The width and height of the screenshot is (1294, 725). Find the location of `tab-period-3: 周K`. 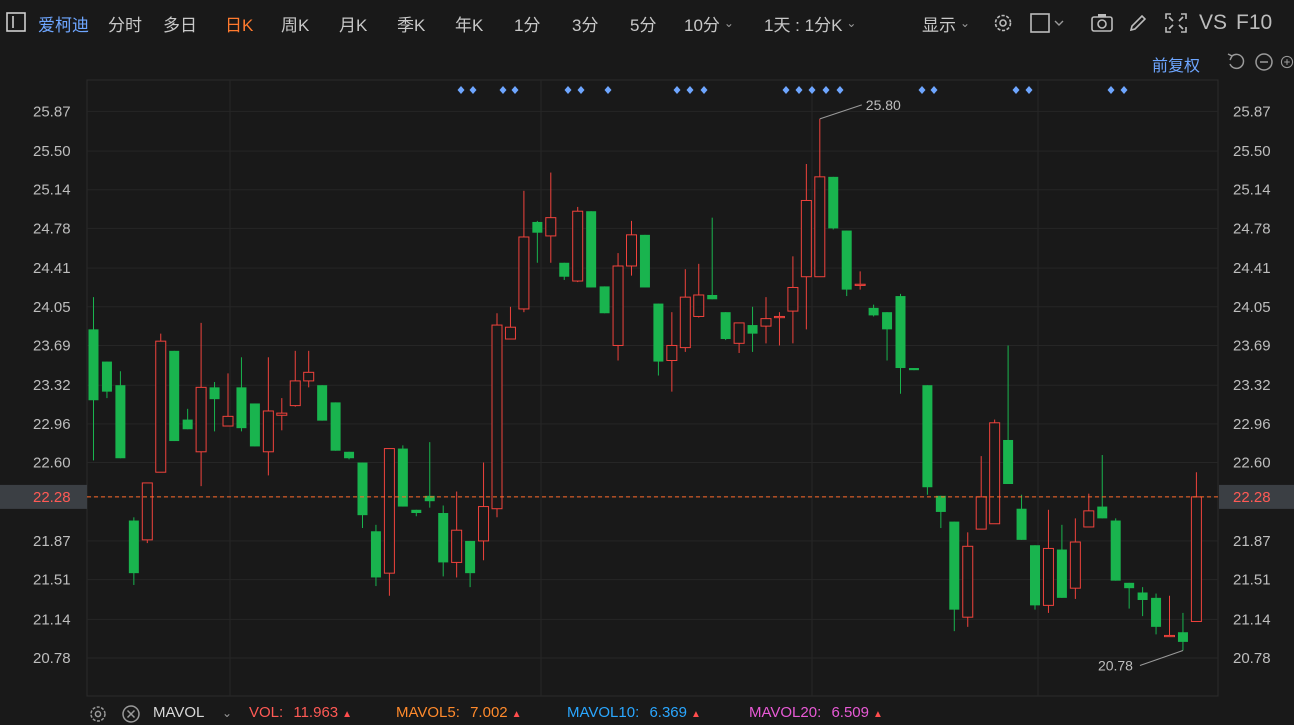

tab-period-3: 周K is located at coordinates (295, 23).